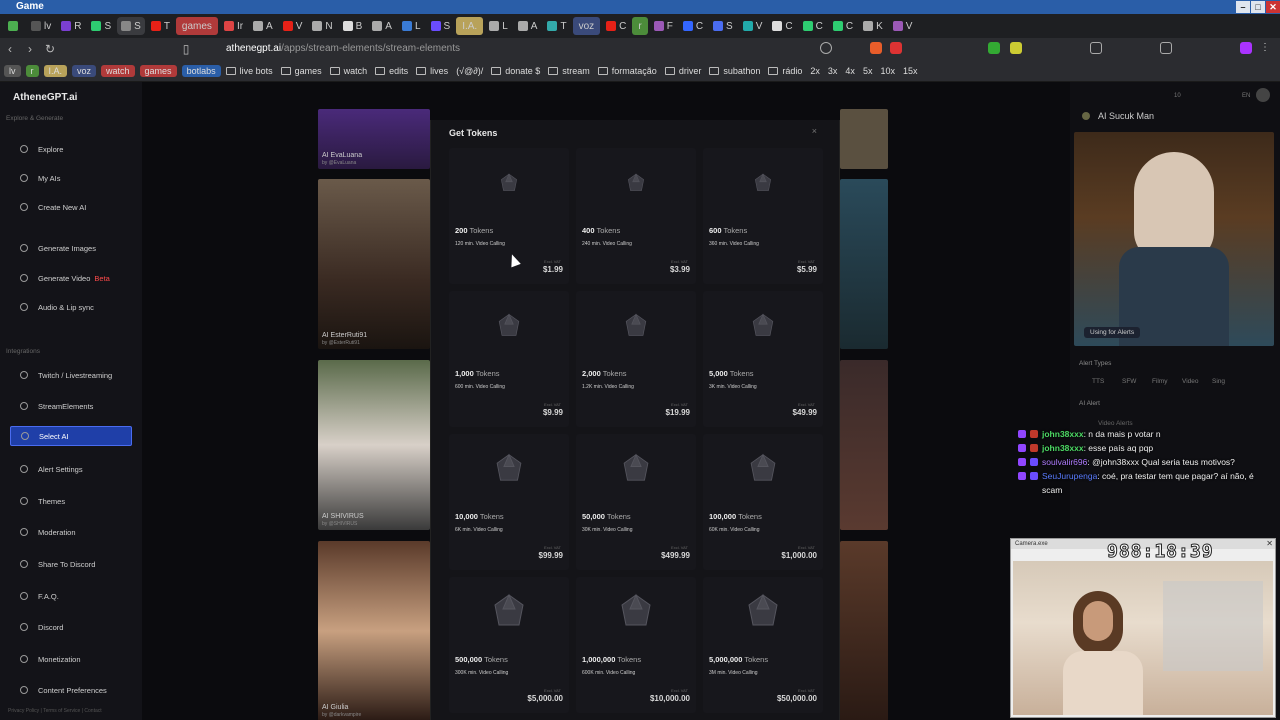  What do you see at coordinates (50, 49) in the screenshot?
I see `reload-icon: ↻` at bounding box center [50, 49].